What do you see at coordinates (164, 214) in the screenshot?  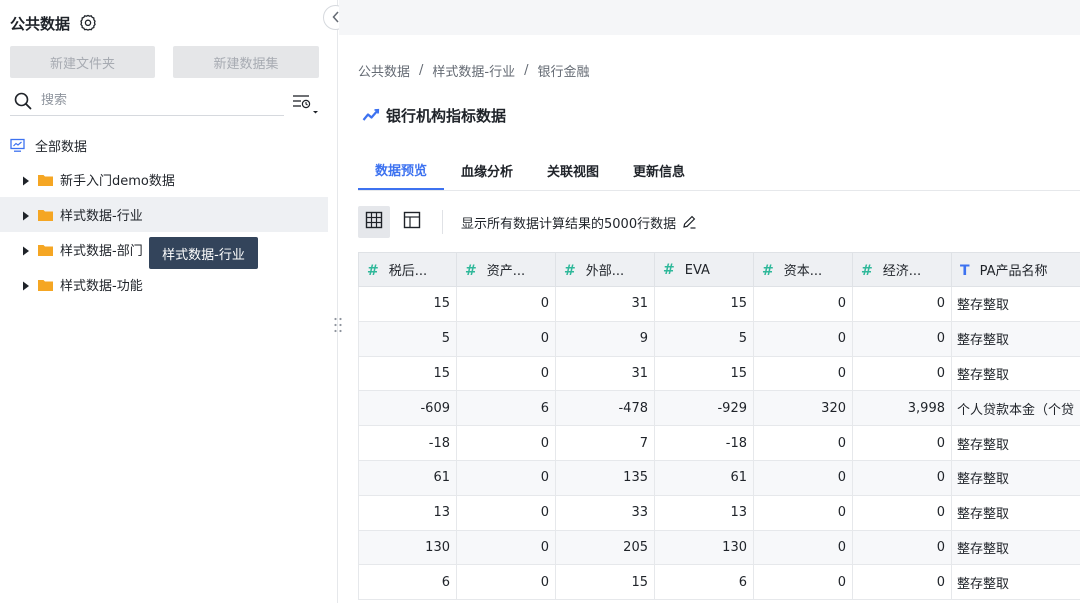 I see `tree-item-style-industry: 样式数据-行业` at bounding box center [164, 214].